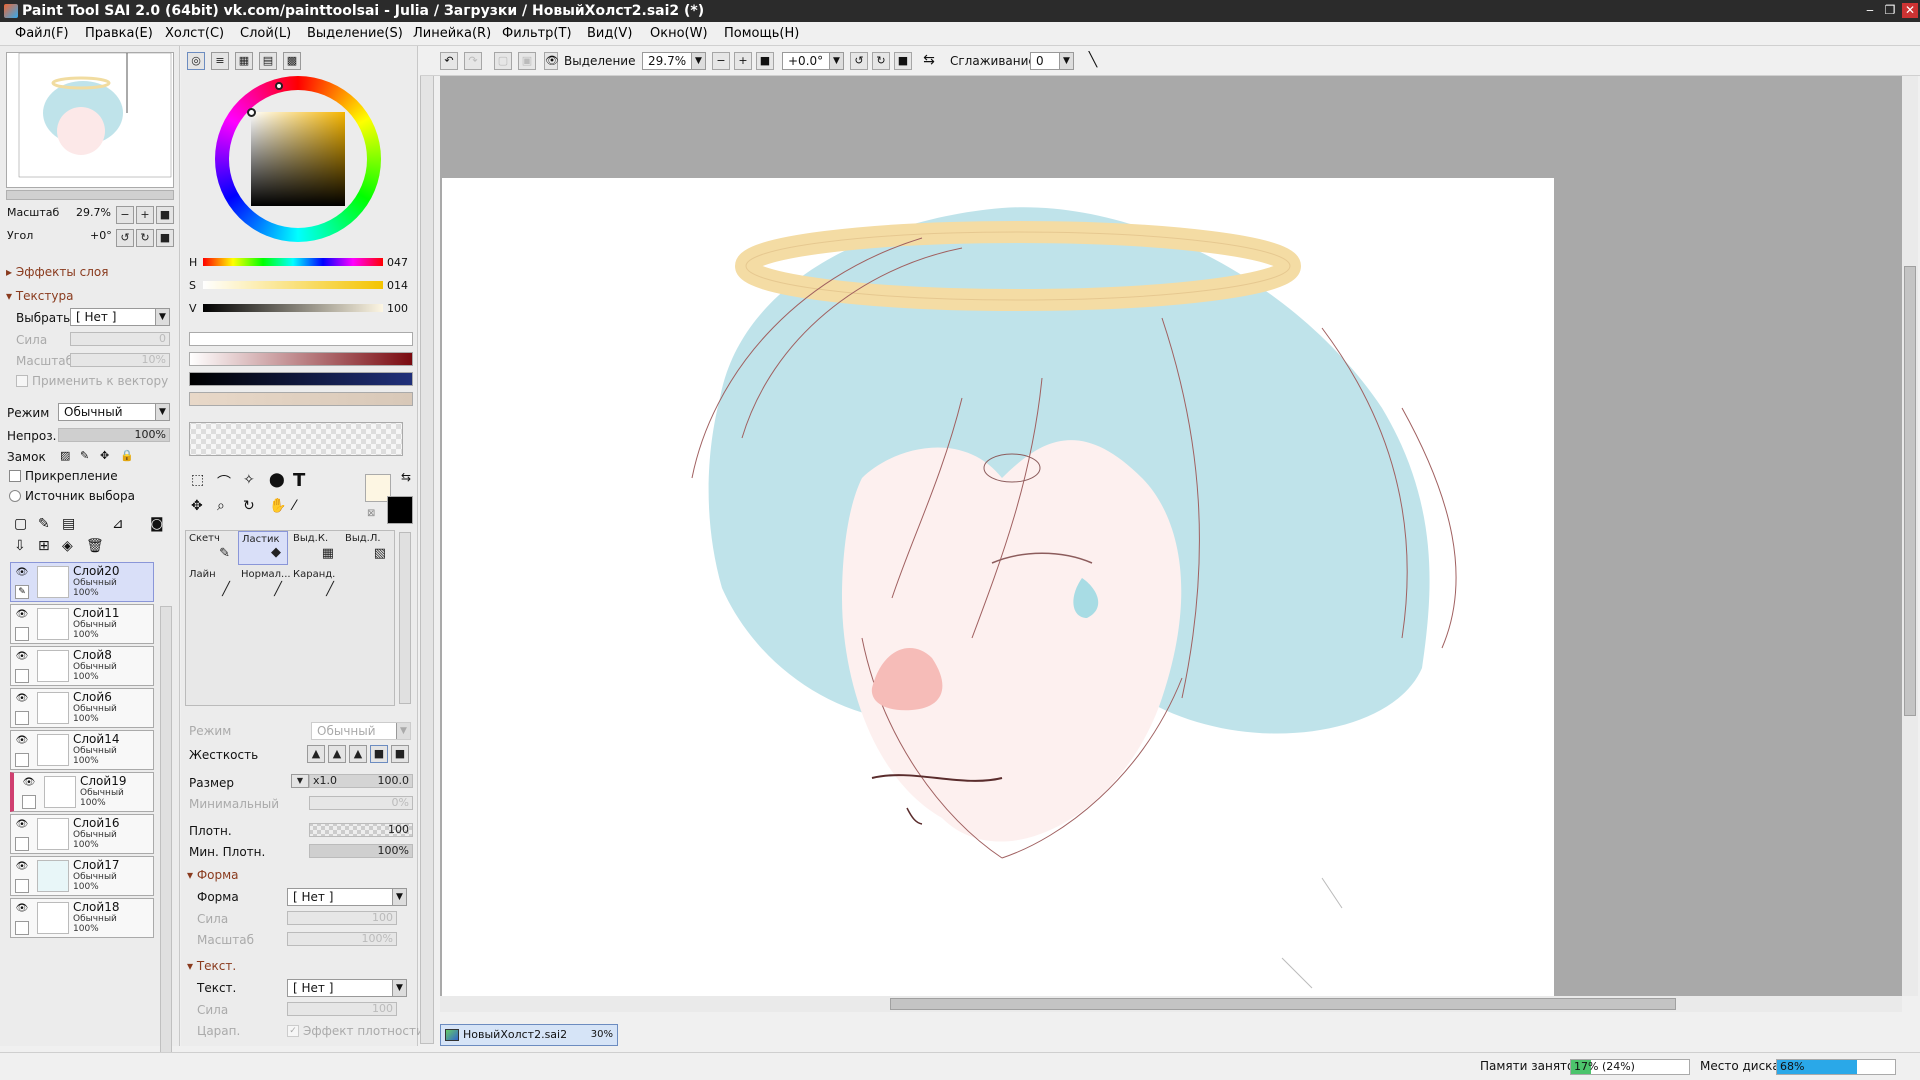 The width and height of the screenshot is (1920, 1080). Describe the element at coordinates (361, 803) in the screenshot. I see `min-size-slider: 0%` at that location.